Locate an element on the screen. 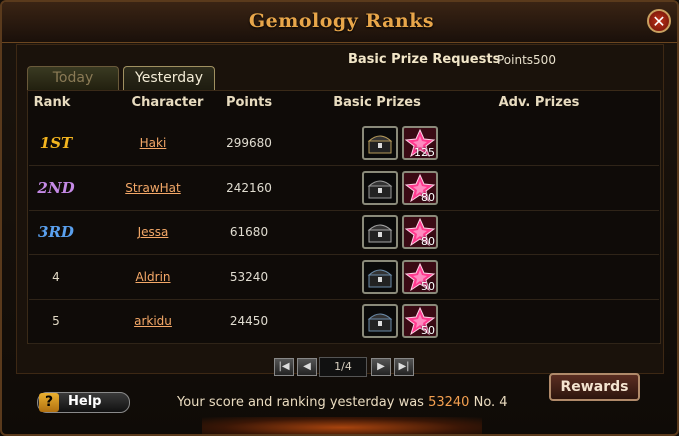 Image resolution: width=679 pixels, height=436 pixels. rank-cell: 2ND is located at coordinates (56, 188).